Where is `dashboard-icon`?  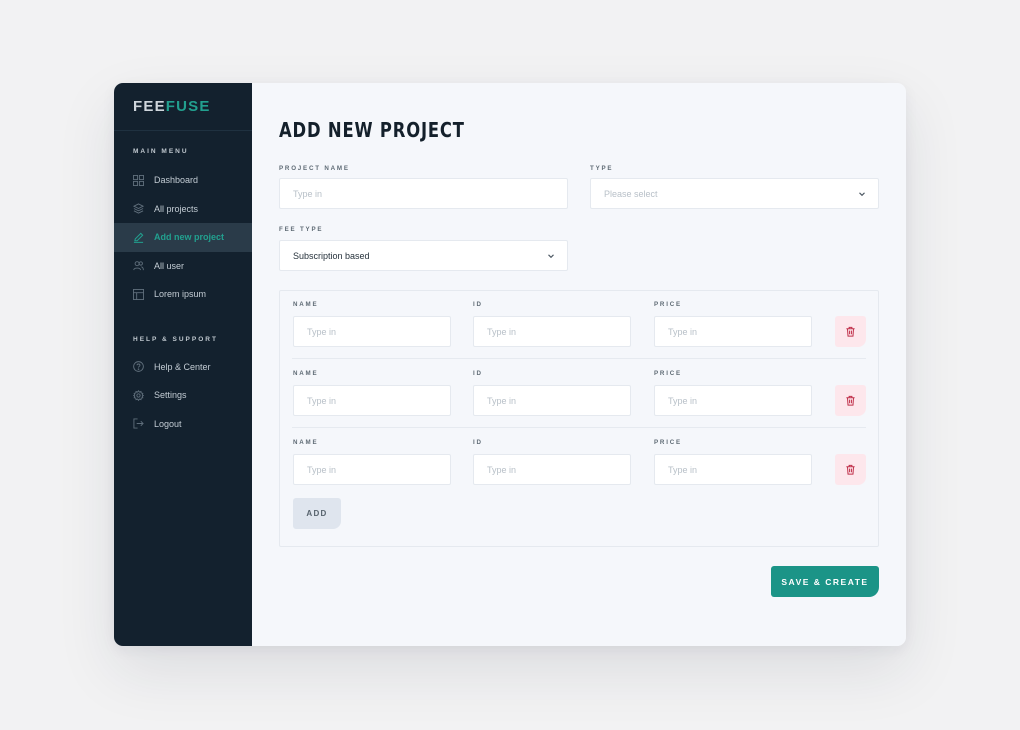
dashboard-icon is located at coordinates (138, 180).